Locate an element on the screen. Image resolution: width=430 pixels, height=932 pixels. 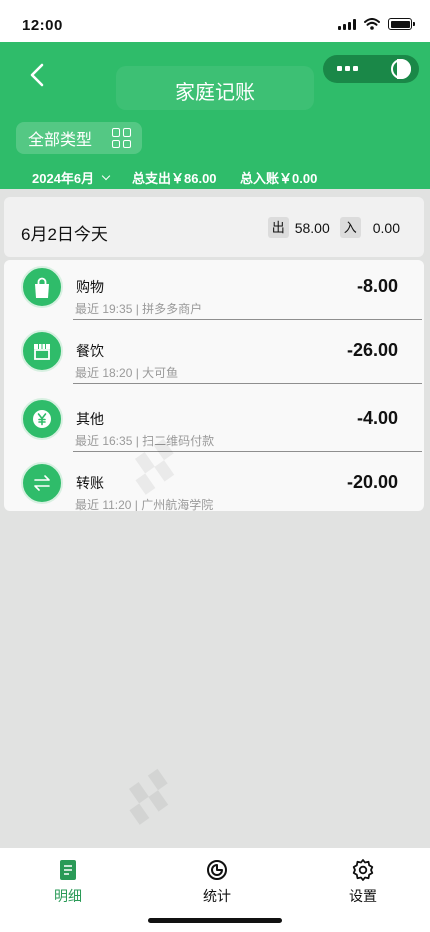
transaction-category: 购物 is located at coordinates (90, 287).